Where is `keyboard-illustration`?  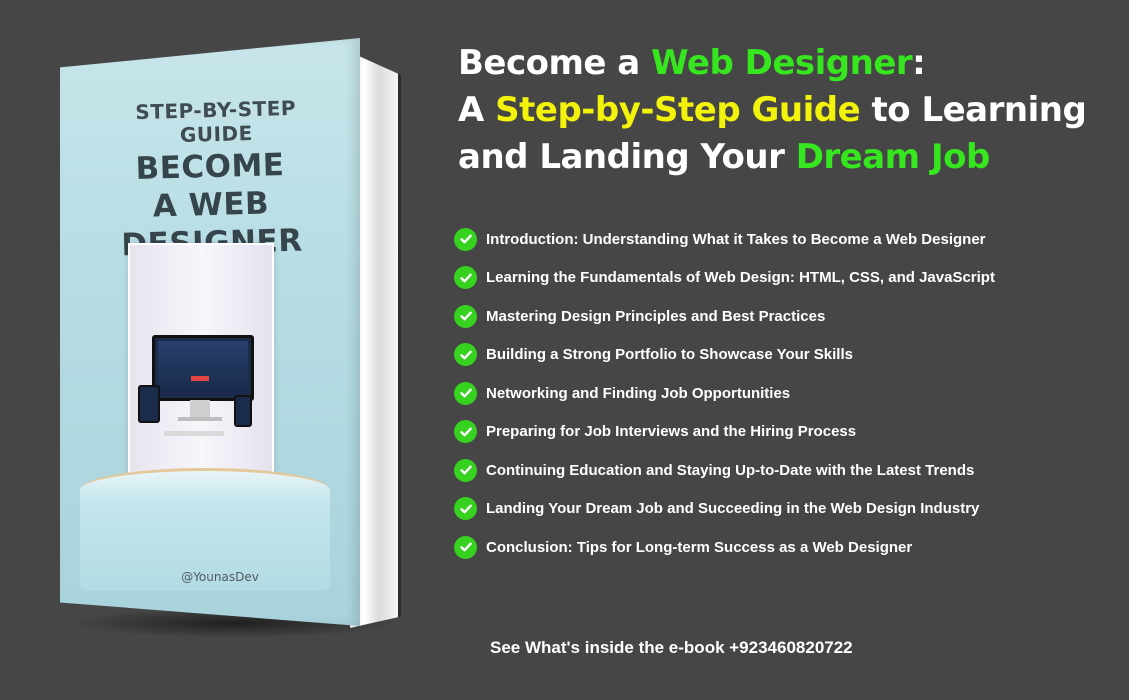
keyboard-illustration is located at coordinates (194, 433).